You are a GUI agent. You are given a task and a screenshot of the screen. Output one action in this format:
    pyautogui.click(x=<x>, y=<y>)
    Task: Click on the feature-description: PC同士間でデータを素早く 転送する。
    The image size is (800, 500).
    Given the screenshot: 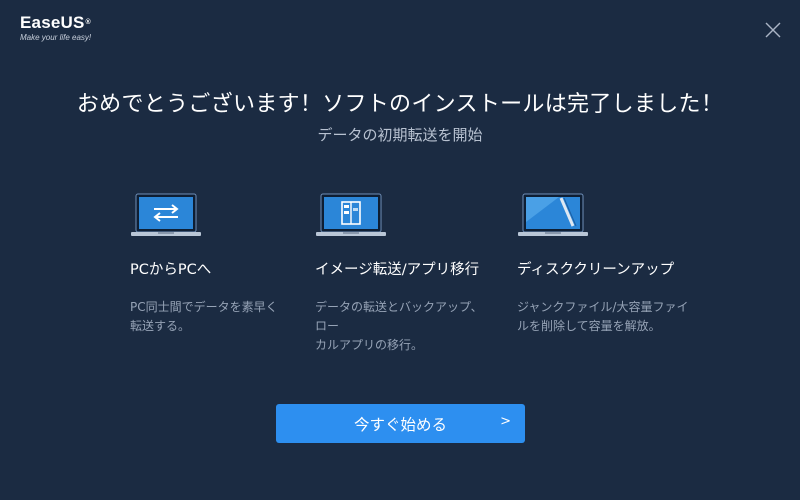 What is the action you would take?
    pyautogui.click(x=204, y=316)
    